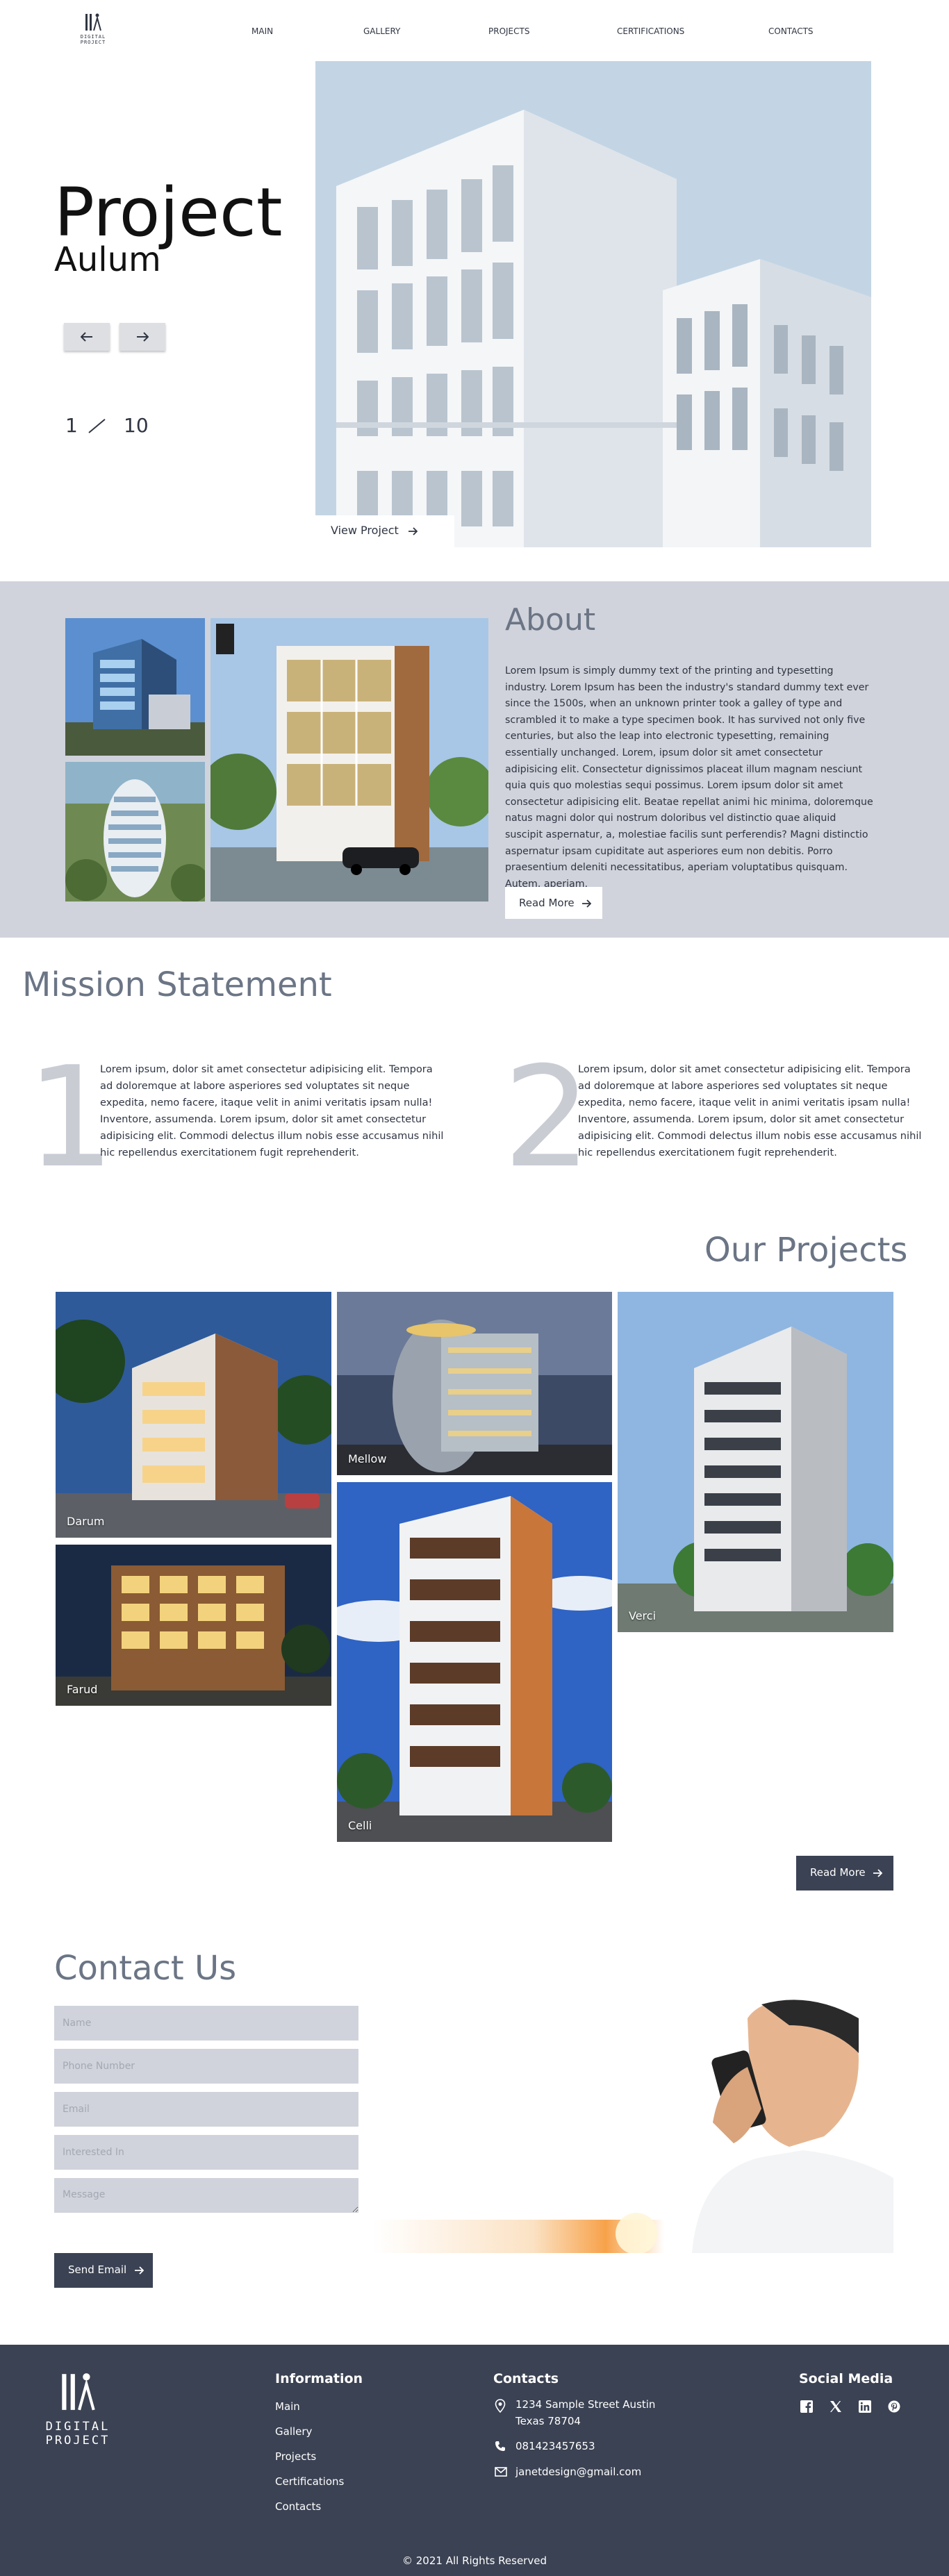 This screenshot has height=2576, width=949. Describe the element at coordinates (78, 2392) in the screenshot. I see `logo-icon` at that location.